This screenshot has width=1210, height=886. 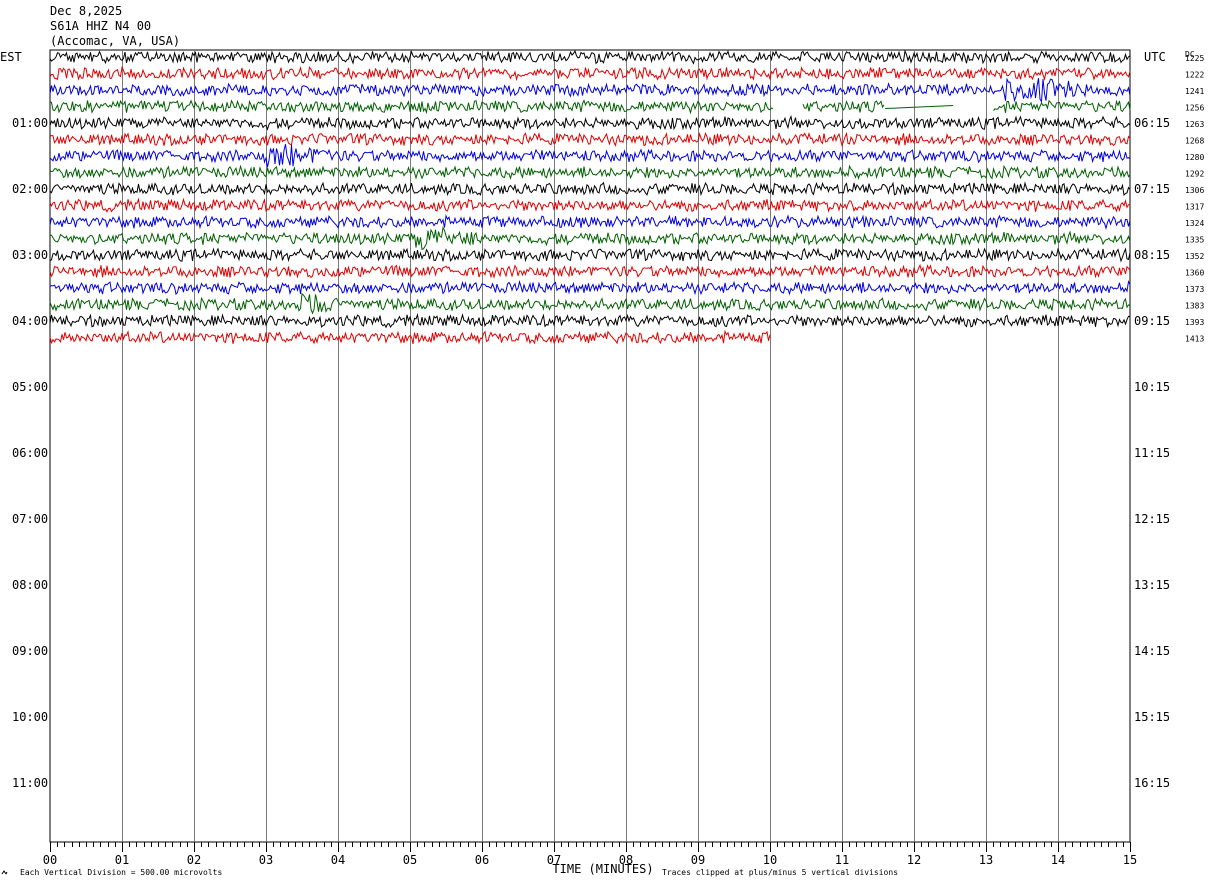 What do you see at coordinates (1194, 207) in the screenshot?
I see `dc-value: 1317` at bounding box center [1194, 207].